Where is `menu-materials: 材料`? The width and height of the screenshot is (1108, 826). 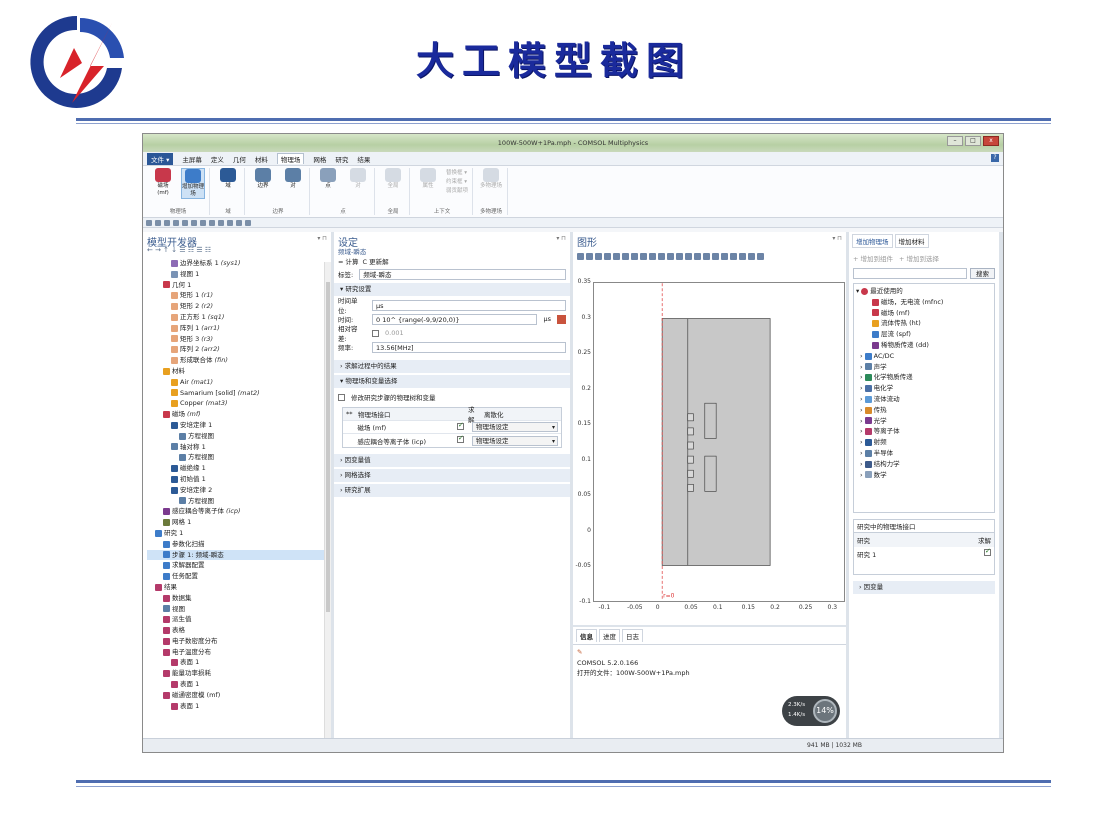 menu-materials: 材料 is located at coordinates (261, 159).